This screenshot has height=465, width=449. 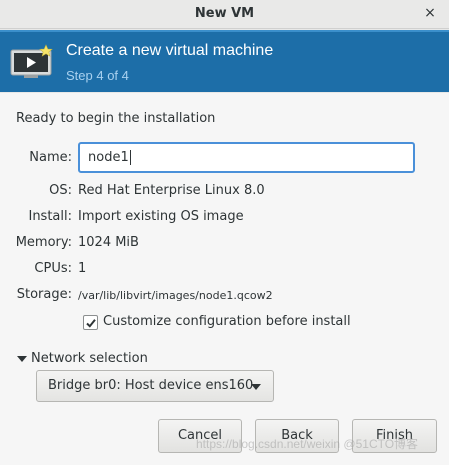 I want to click on cpus-value: 1, so click(x=82, y=268).